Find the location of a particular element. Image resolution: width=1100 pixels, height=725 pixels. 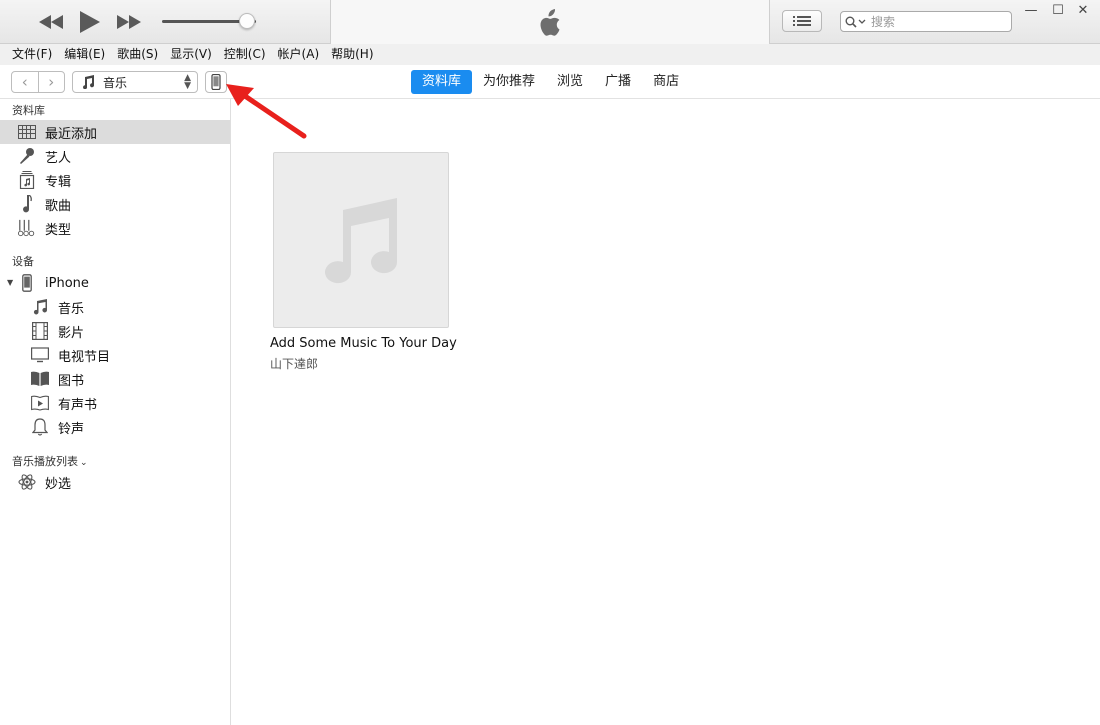

sidebar-item-device-ringtones: 铃声 is located at coordinates (115, 427).